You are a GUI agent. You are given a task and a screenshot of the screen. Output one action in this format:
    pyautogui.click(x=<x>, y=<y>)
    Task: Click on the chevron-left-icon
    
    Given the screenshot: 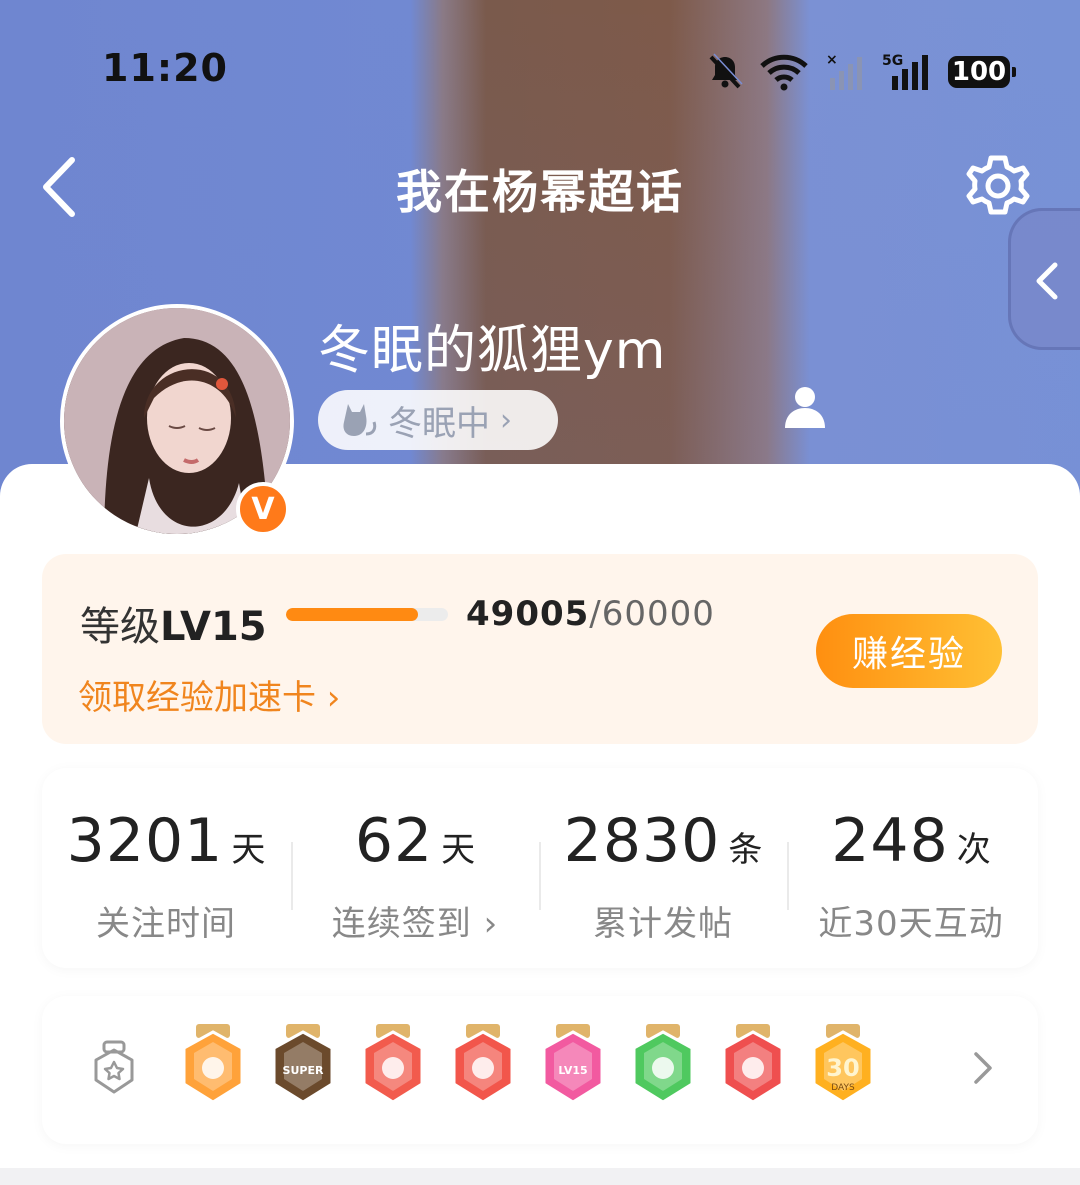 What is the action you would take?
    pyautogui.click(x=1047, y=281)
    